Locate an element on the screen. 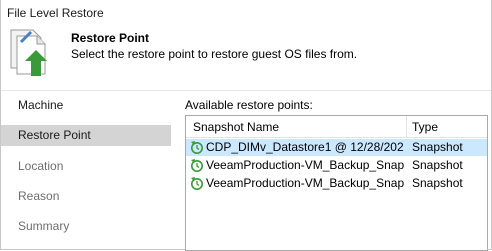 This screenshot has height=251, width=492. step-reason: Reason is located at coordinates (39, 196).